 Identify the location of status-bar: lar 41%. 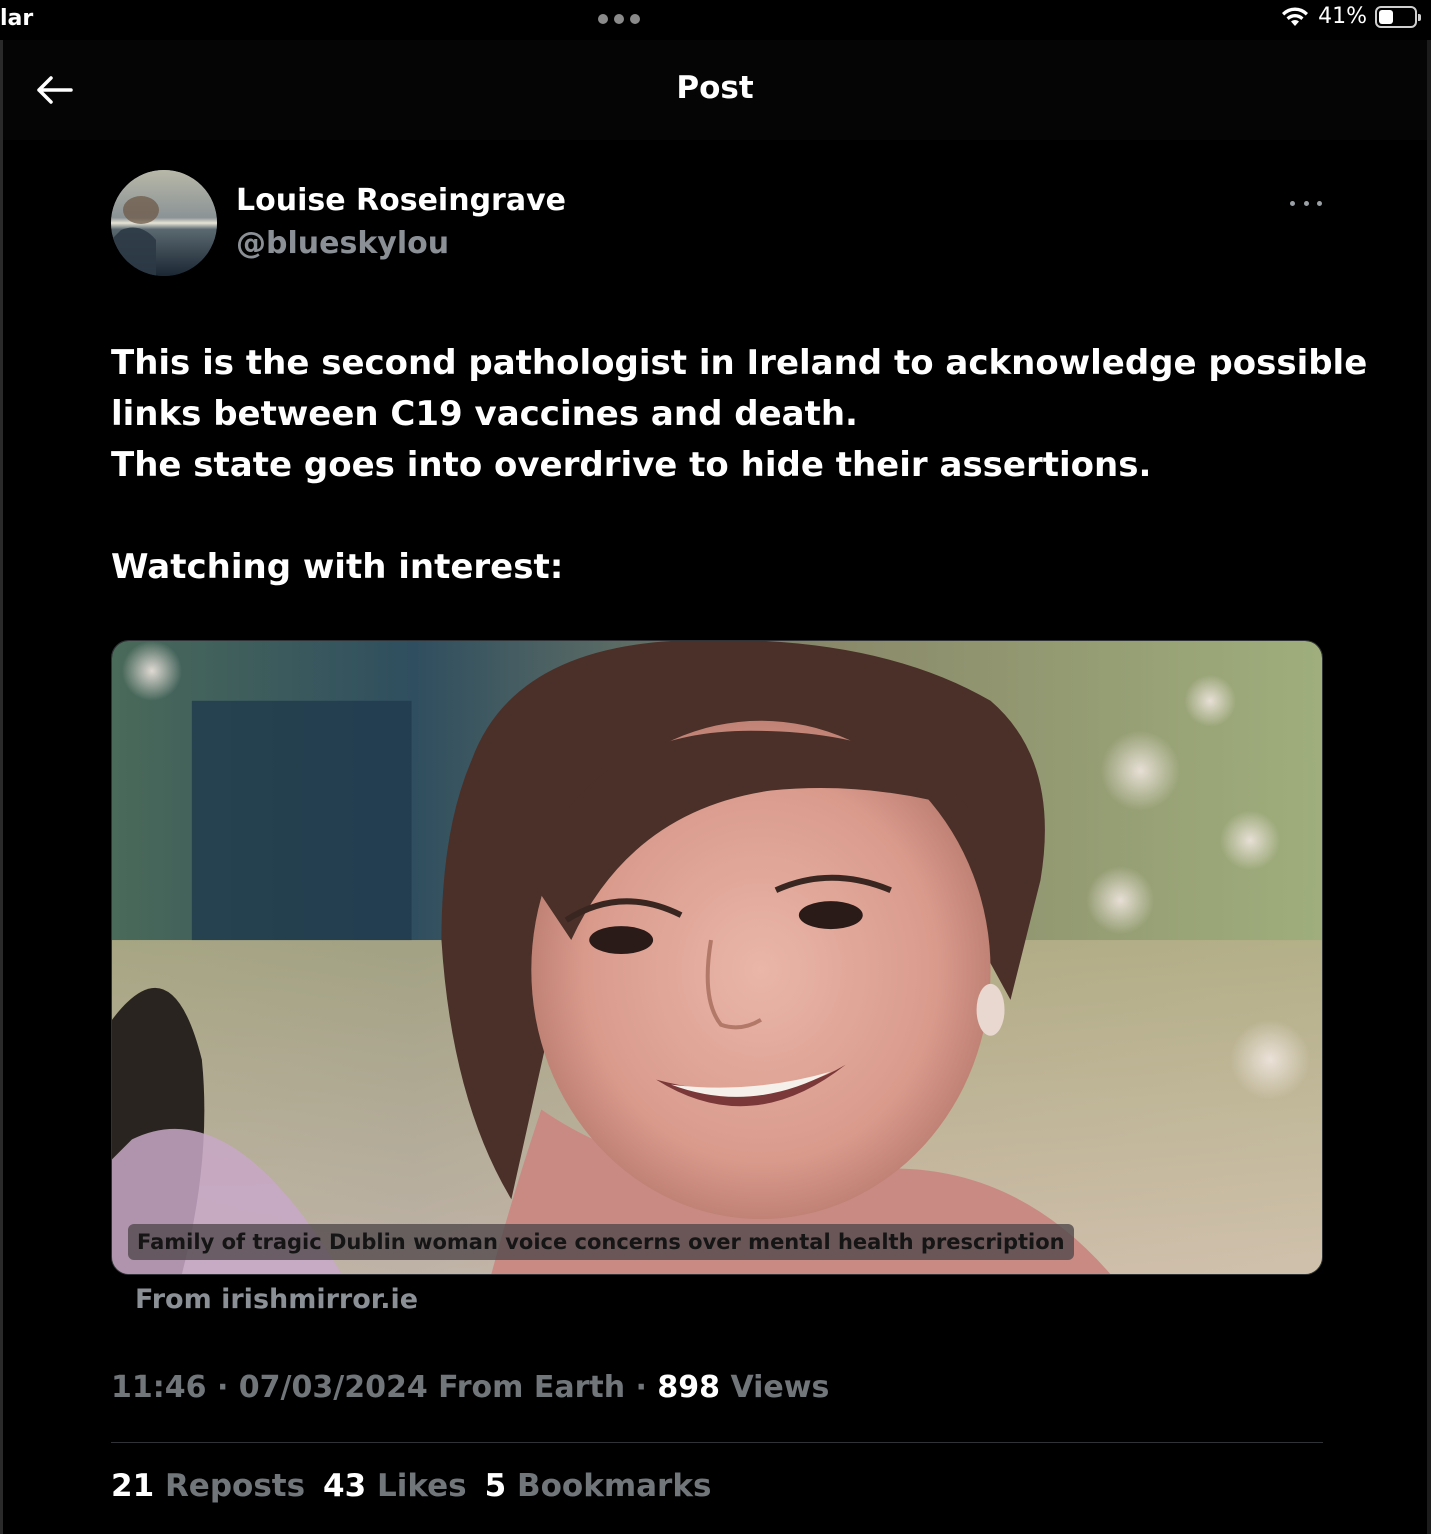
(715, 20).